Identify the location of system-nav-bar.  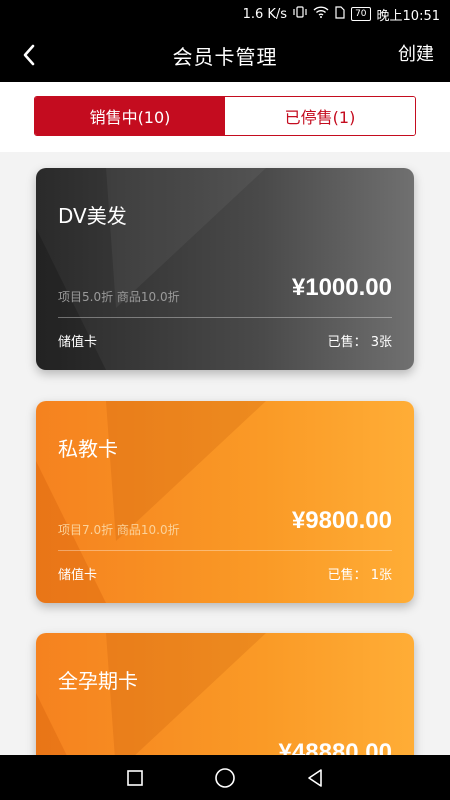
(225, 777).